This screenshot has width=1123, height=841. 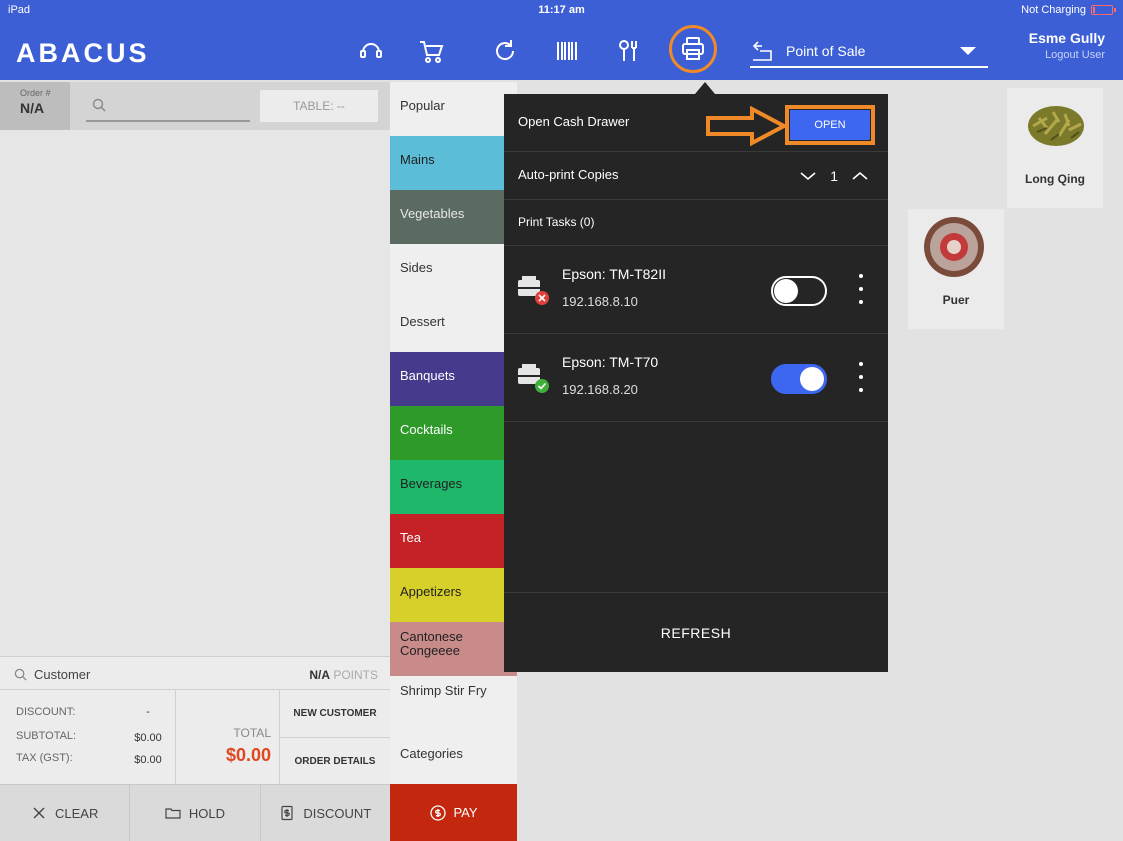 What do you see at coordinates (32, 108) in the screenshot?
I see `order-number: N/A` at bounding box center [32, 108].